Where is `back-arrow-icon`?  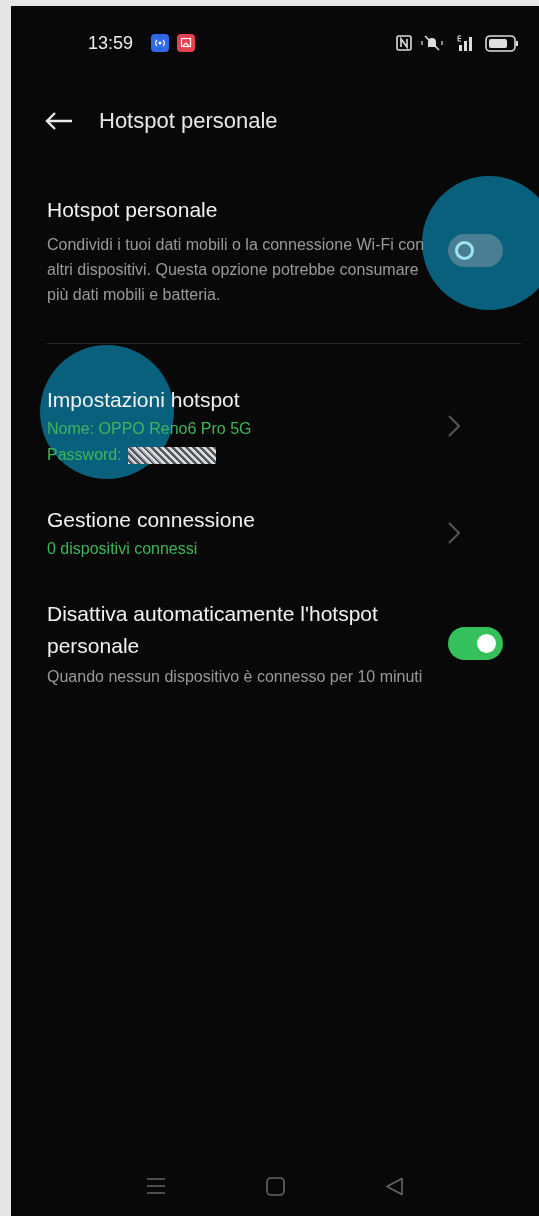
back-arrow-icon is located at coordinates (59, 121).